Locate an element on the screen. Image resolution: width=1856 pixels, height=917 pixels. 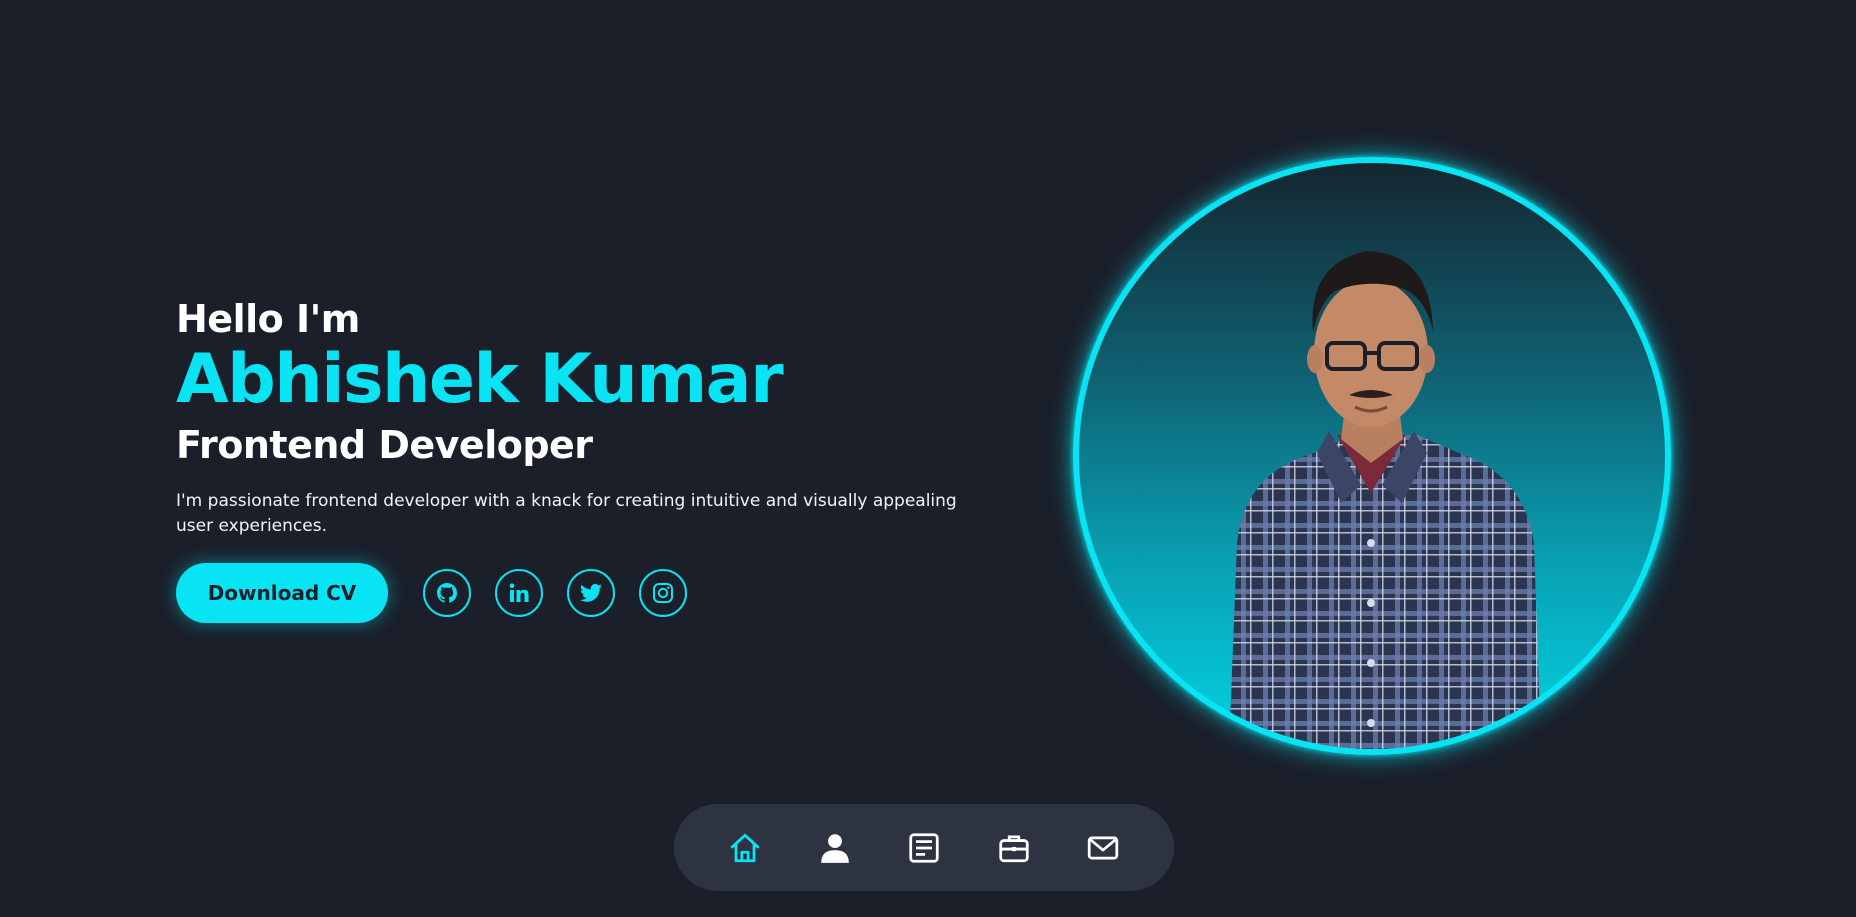
nav-resume is located at coordinates (924, 848).